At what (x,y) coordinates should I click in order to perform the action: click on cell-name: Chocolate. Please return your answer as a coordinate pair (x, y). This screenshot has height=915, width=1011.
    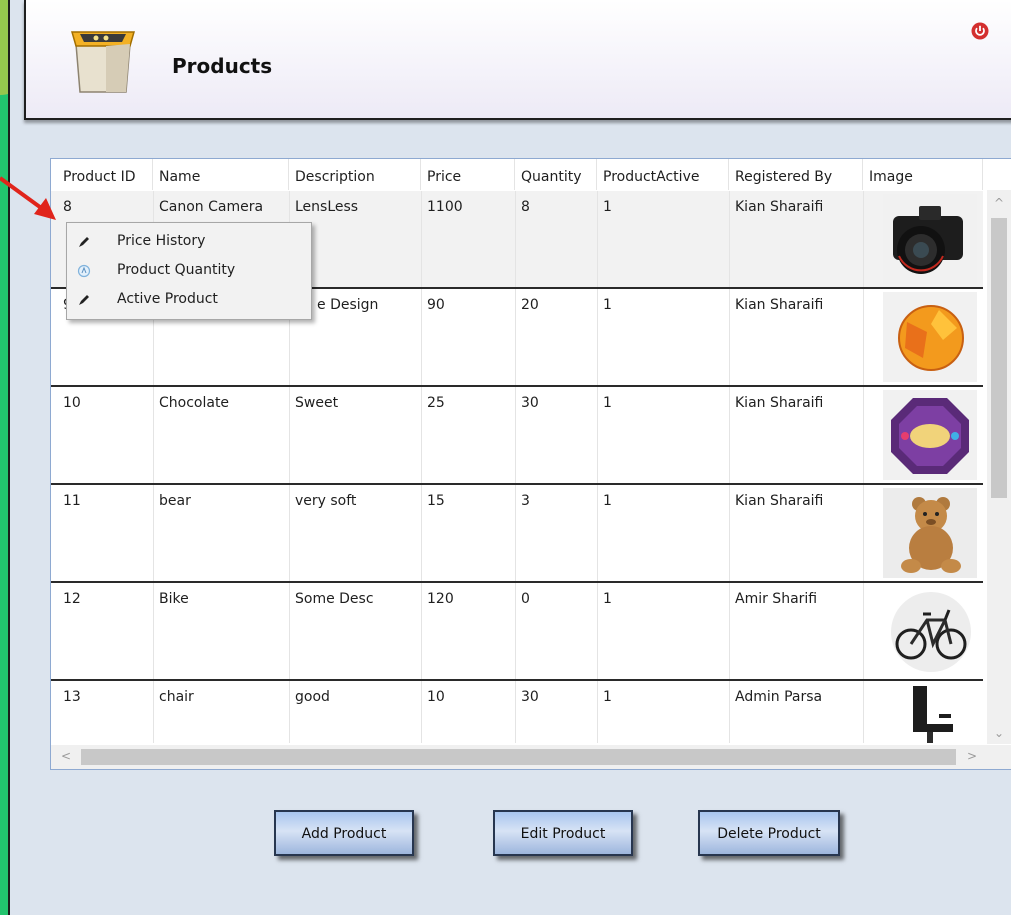
    Looking at the image, I should click on (194, 403).